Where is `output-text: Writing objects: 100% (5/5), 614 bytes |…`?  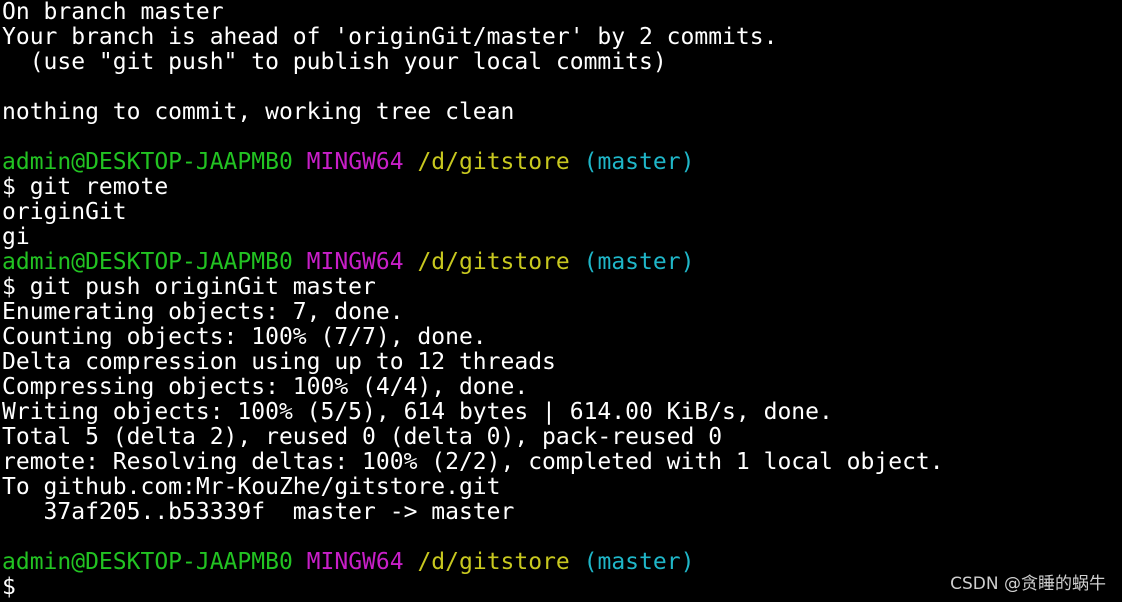
output-text: Writing objects: 100% (5/5), 614 bytes |… is located at coordinates (417, 412).